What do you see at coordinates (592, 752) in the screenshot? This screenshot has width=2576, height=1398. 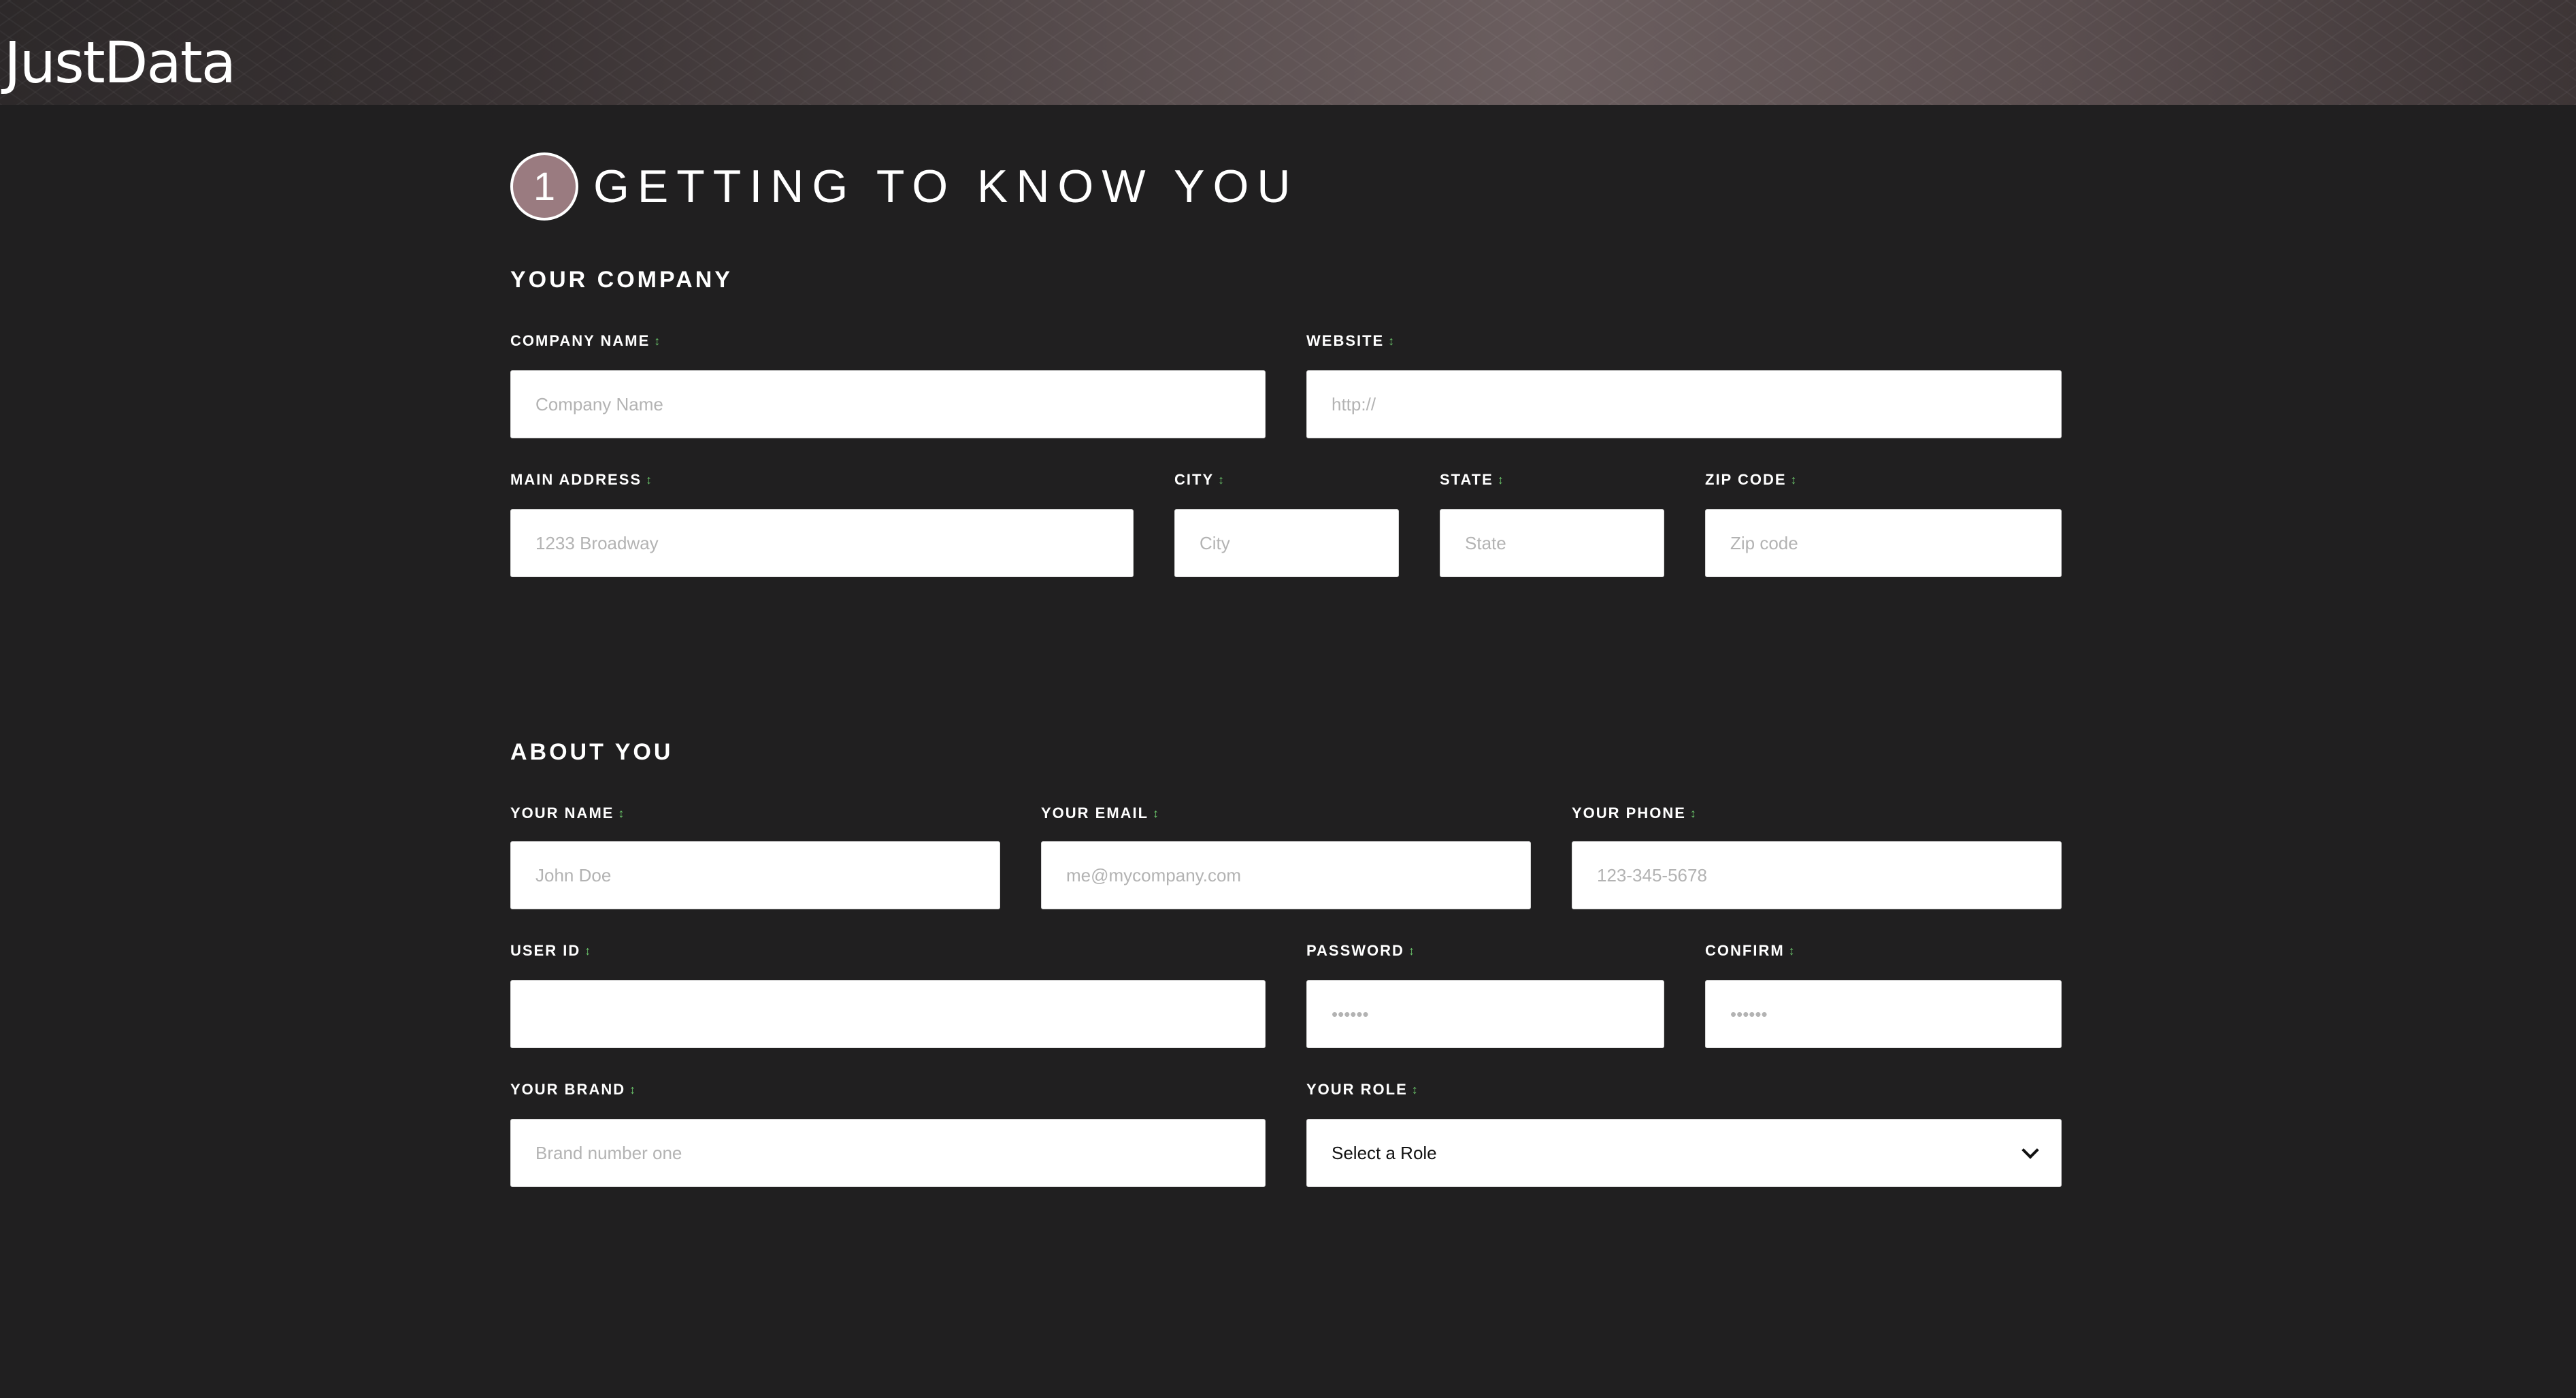 I see `section-title-about: ABOUT YOU` at bounding box center [592, 752].